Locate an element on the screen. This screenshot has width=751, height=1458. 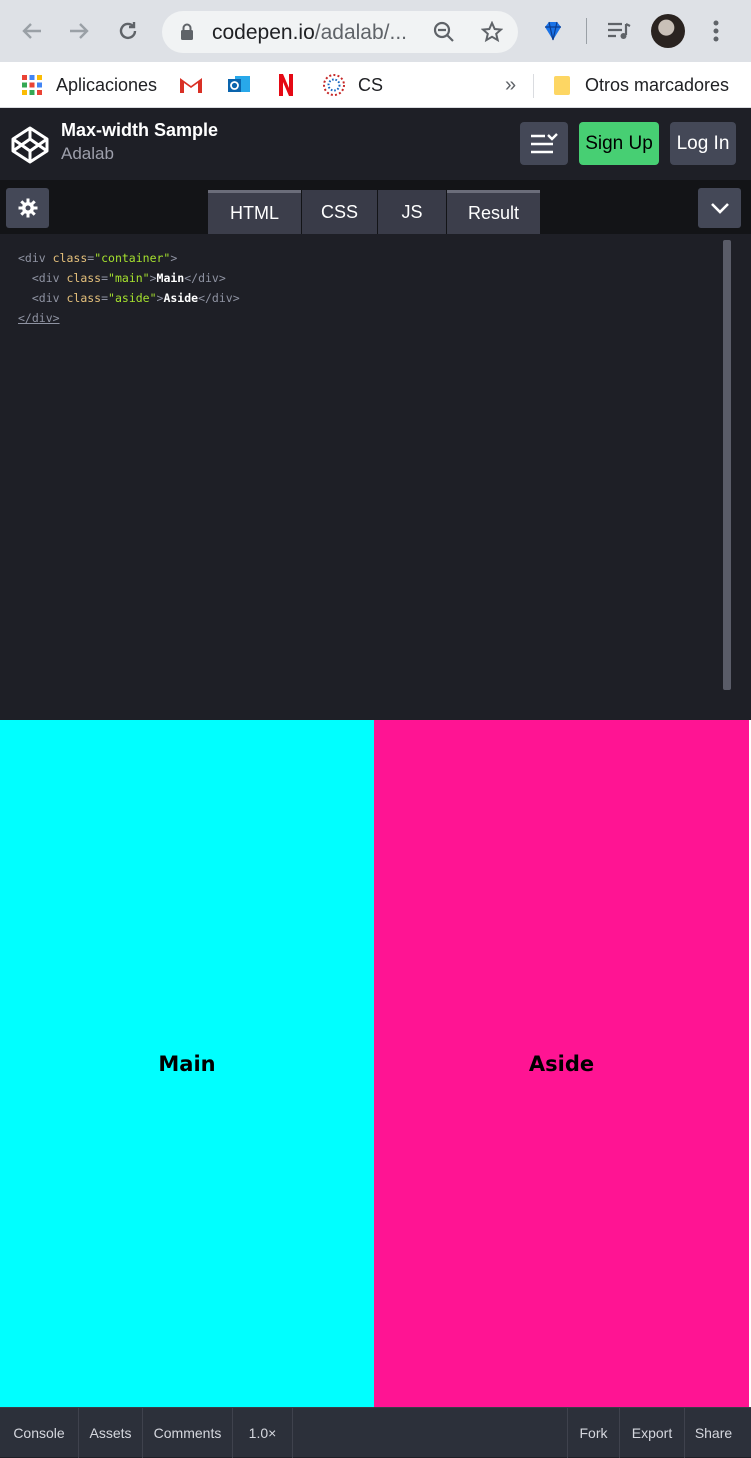
extension-button is located at coordinates (553, 31).